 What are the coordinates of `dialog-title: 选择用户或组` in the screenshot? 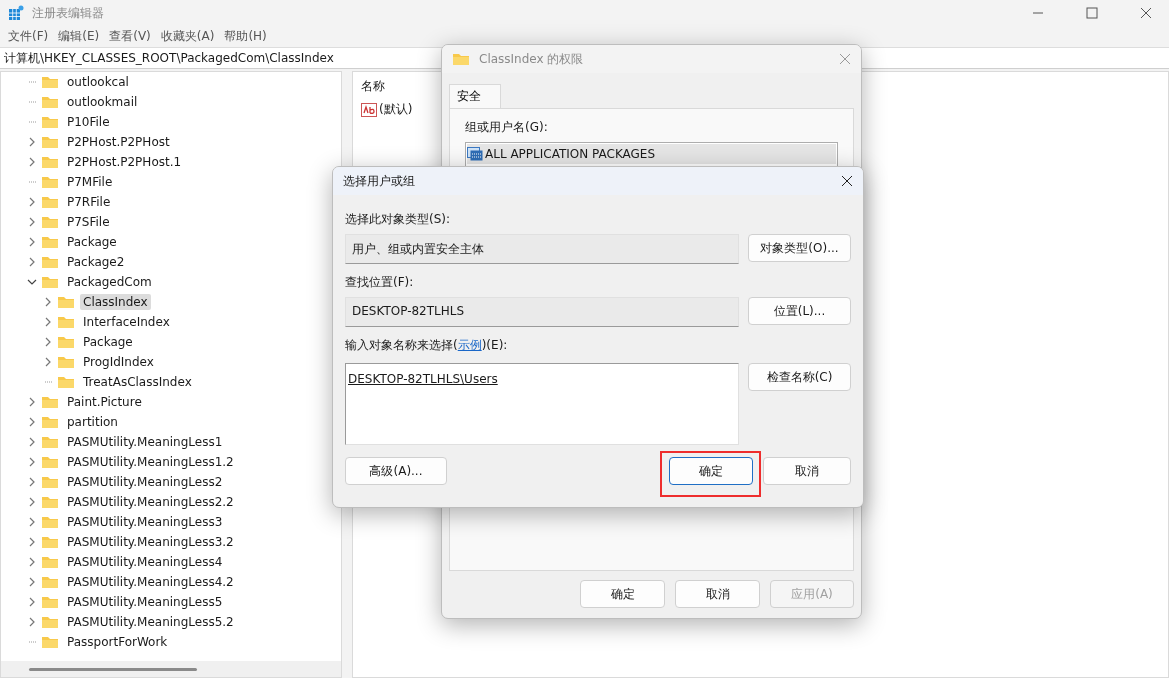 It's located at (379, 181).